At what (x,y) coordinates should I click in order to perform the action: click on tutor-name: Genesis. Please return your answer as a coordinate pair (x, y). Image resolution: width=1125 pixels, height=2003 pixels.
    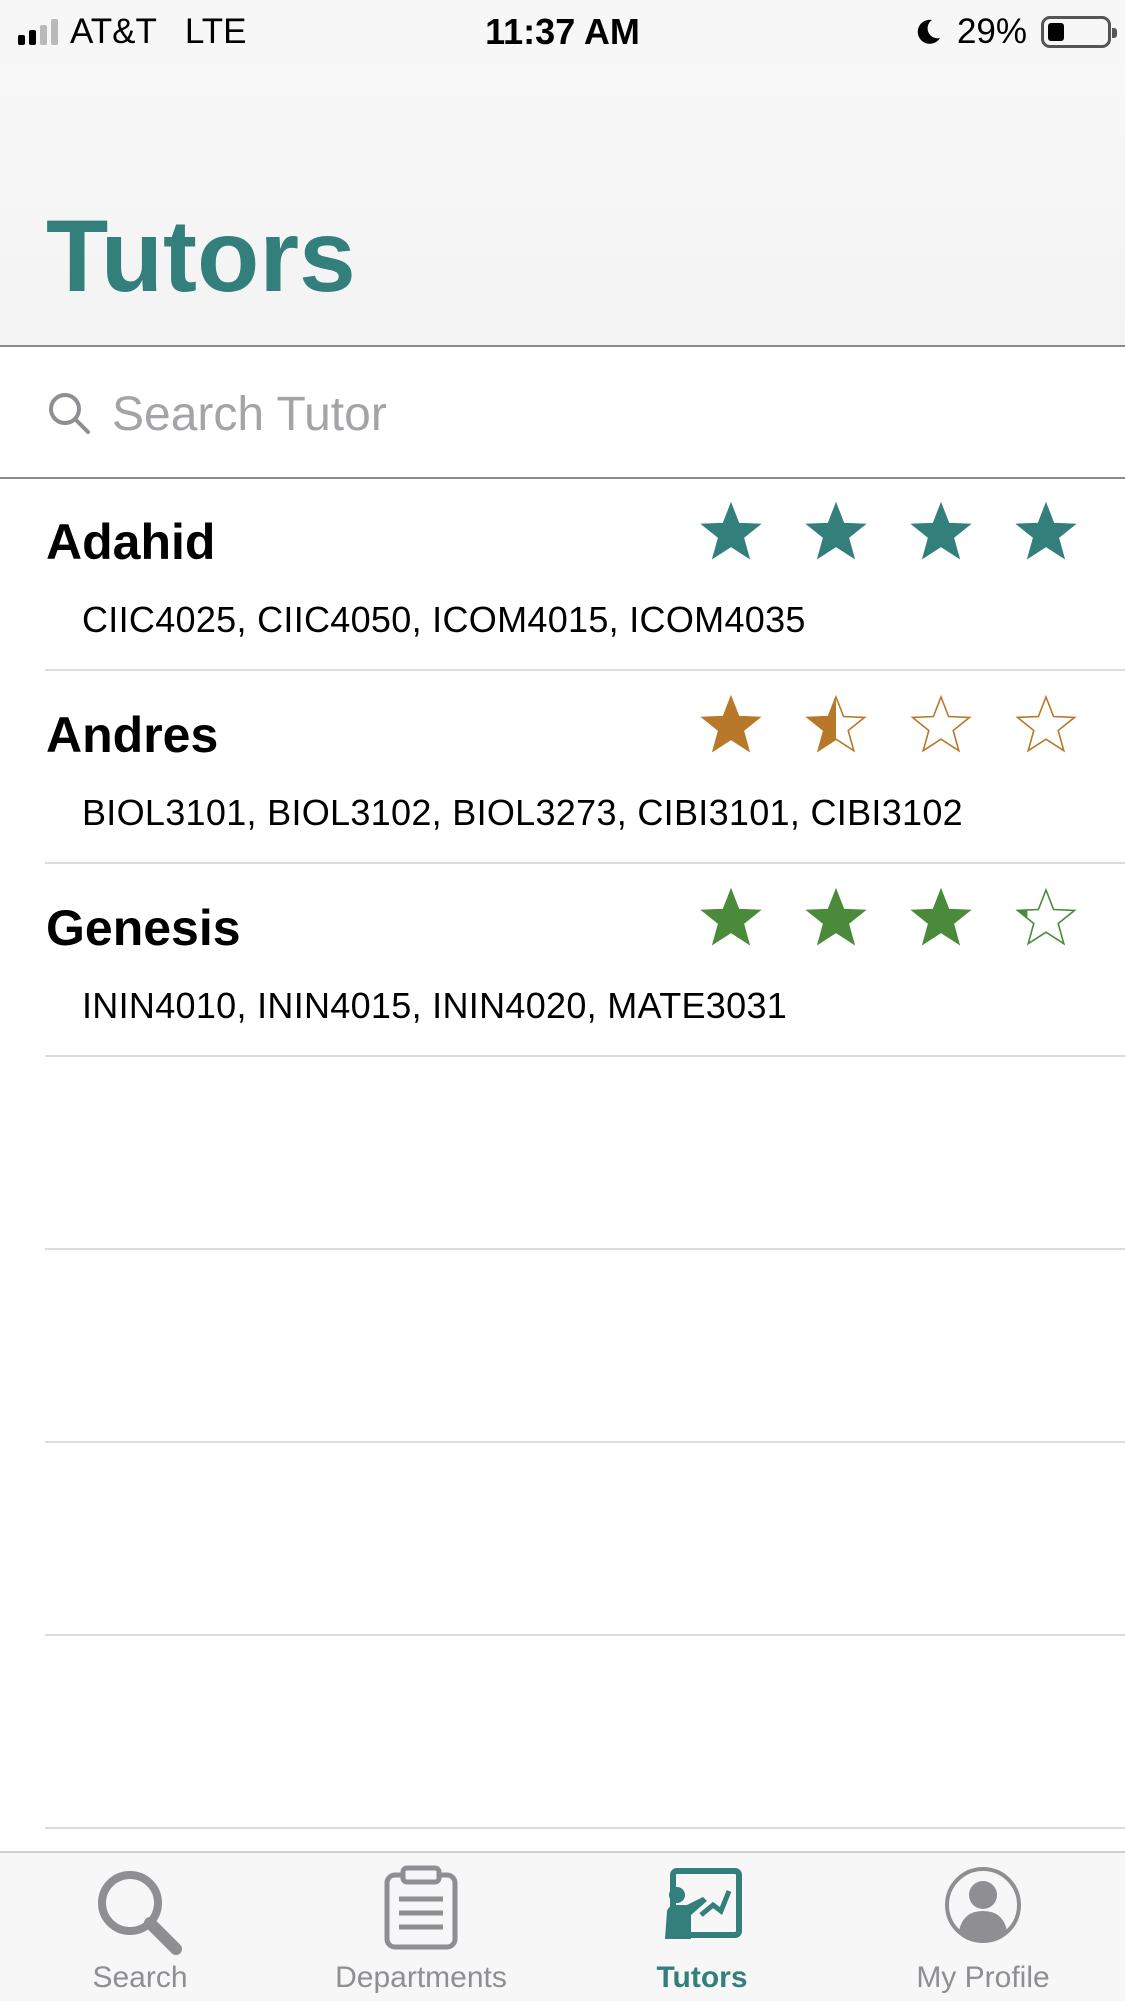
    Looking at the image, I should click on (143, 928).